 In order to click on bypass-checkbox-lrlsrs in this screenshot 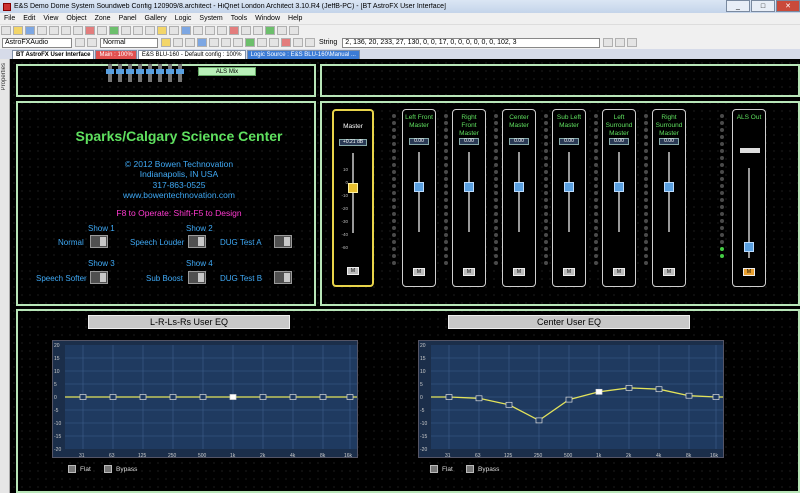, I will do `click(108, 469)`.